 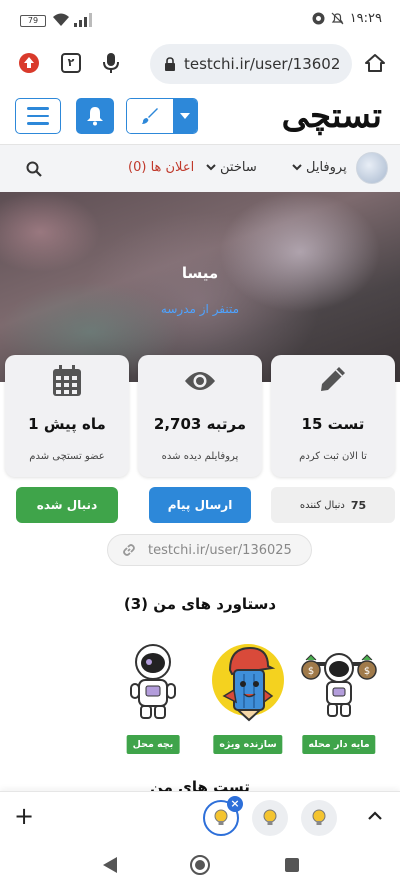 What do you see at coordinates (333, 379) in the screenshot?
I see `pencil-icon` at bounding box center [333, 379].